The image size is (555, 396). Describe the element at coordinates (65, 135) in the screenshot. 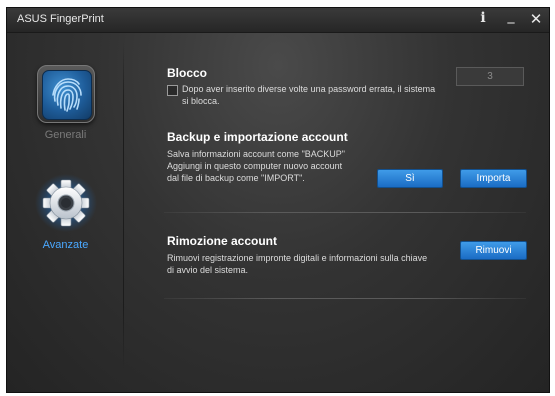

I see `sidebar-item-label: Generali` at that location.